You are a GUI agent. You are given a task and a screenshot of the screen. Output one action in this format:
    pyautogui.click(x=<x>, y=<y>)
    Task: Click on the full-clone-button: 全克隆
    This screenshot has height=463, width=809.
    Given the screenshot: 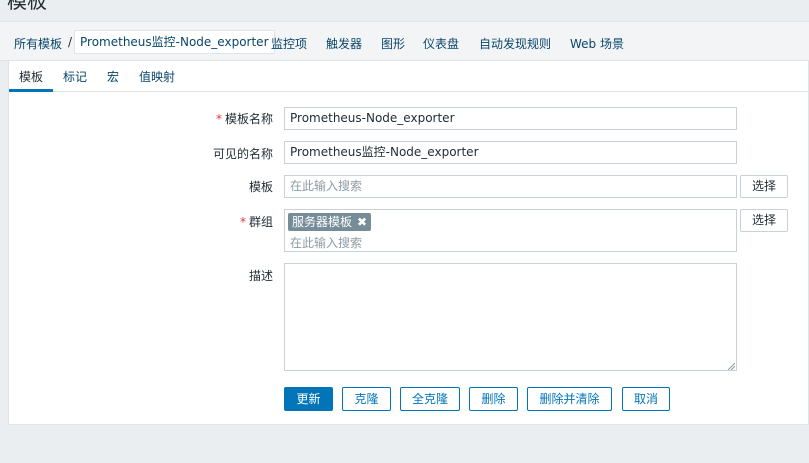 What is the action you would take?
    pyautogui.click(x=430, y=399)
    